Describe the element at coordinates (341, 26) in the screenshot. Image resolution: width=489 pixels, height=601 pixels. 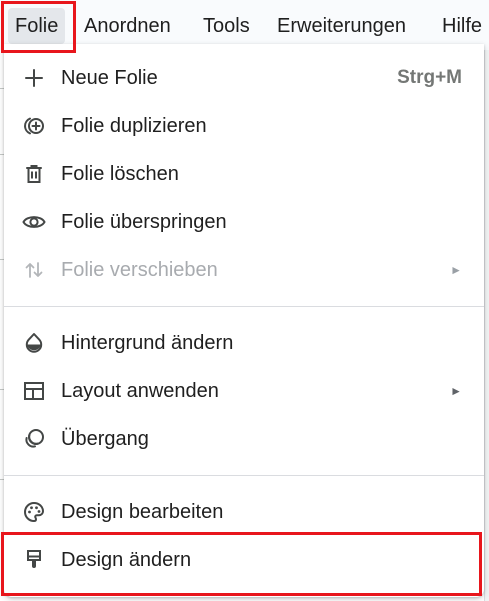
I see `menubar-item-erweiterungen: Erweiterungen` at that location.